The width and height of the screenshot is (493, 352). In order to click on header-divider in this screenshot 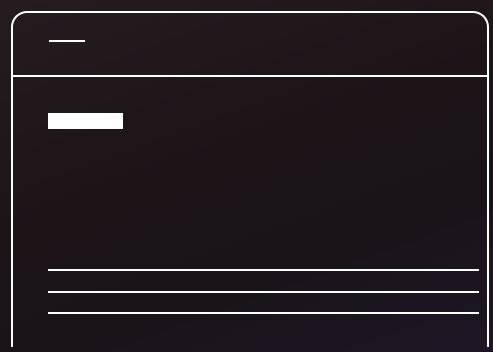, I will do `click(250, 76)`.